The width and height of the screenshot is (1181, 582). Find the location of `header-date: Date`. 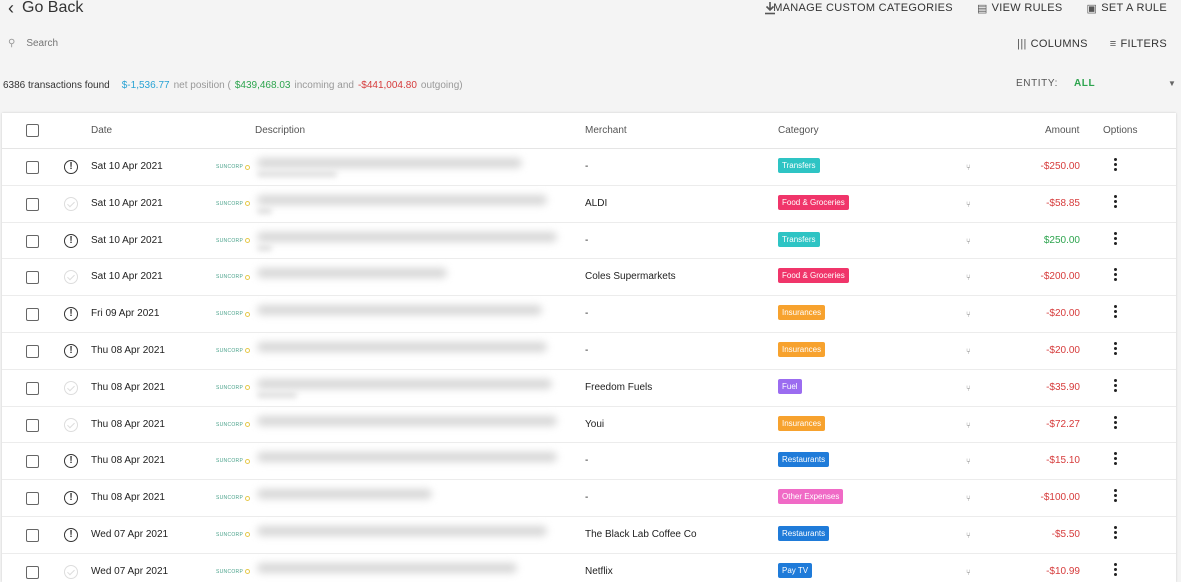

header-date: Date is located at coordinates (101, 130).